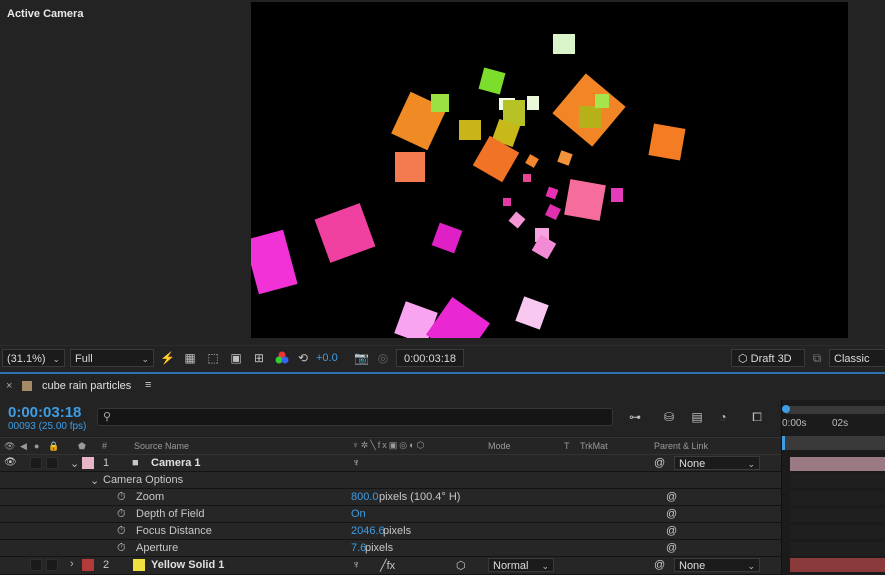 Image resolution: width=885 pixels, height=575 pixels. I want to click on property-row: ⏱ Focus Distance 2046.6 pixels @, so click(390, 531).